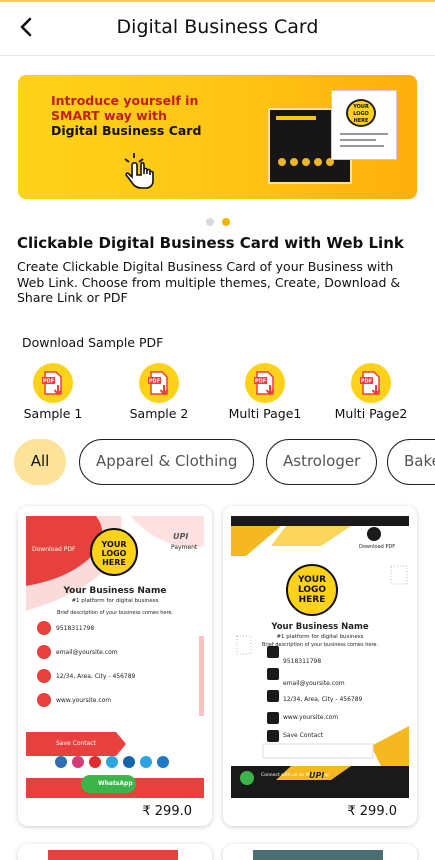 Image resolution: width=435 pixels, height=860 pixels. What do you see at coordinates (361, 113) in the screenshot?
I see `banner-logo: YOUR LOGO HERE` at bounding box center [361, 113].